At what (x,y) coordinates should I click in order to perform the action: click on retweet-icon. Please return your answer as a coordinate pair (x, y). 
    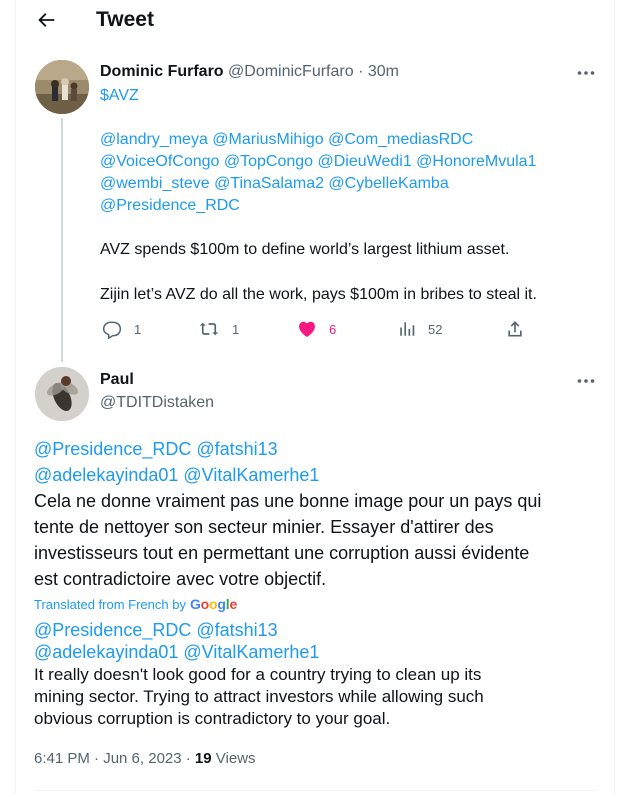
    Looking at the image, I should click on (209, 329).